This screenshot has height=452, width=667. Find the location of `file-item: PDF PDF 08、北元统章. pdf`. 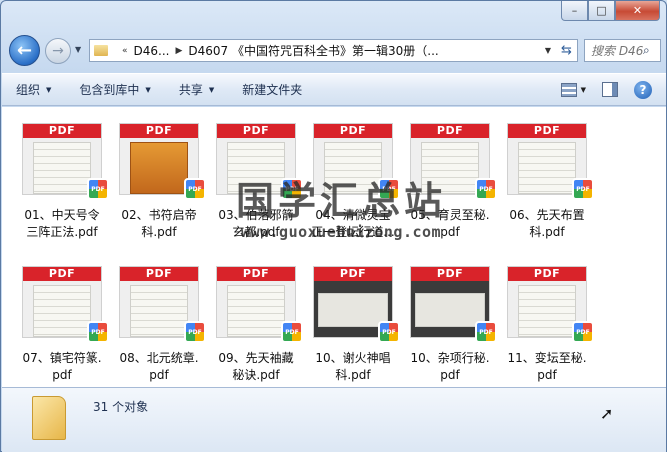

file-item: PDF PDF 08、北元统章. pdf is located at coordinates (159, 320).